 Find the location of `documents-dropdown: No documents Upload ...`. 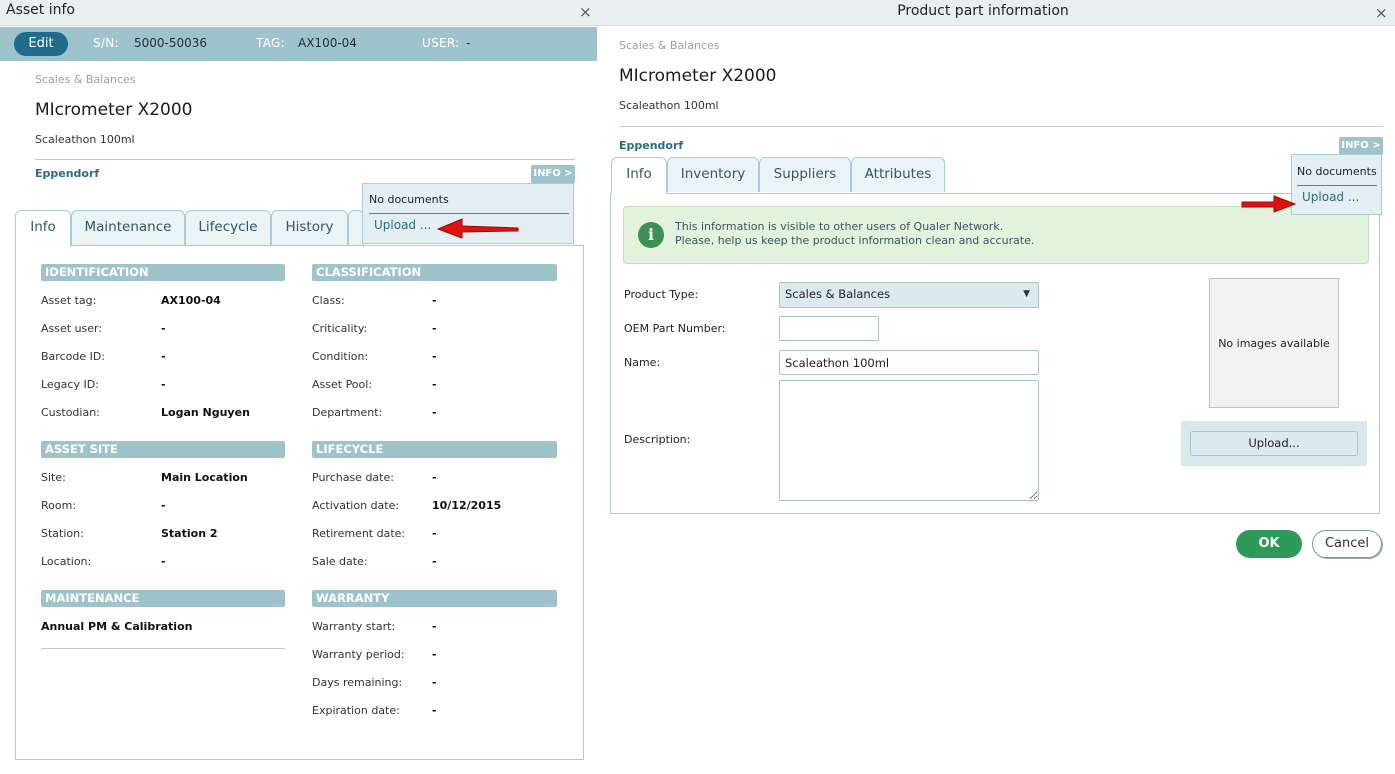

documents-dropdown: No documents Upload ... is located at coordinates (1336, 184).